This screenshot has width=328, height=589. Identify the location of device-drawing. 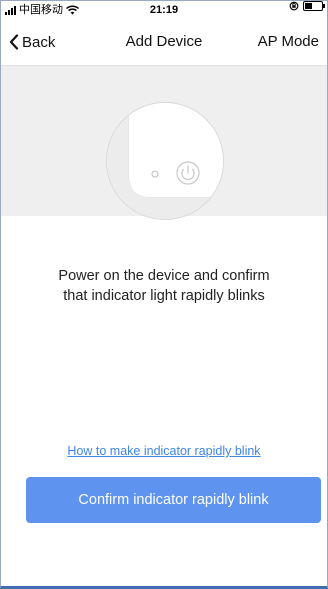
(165, 161).